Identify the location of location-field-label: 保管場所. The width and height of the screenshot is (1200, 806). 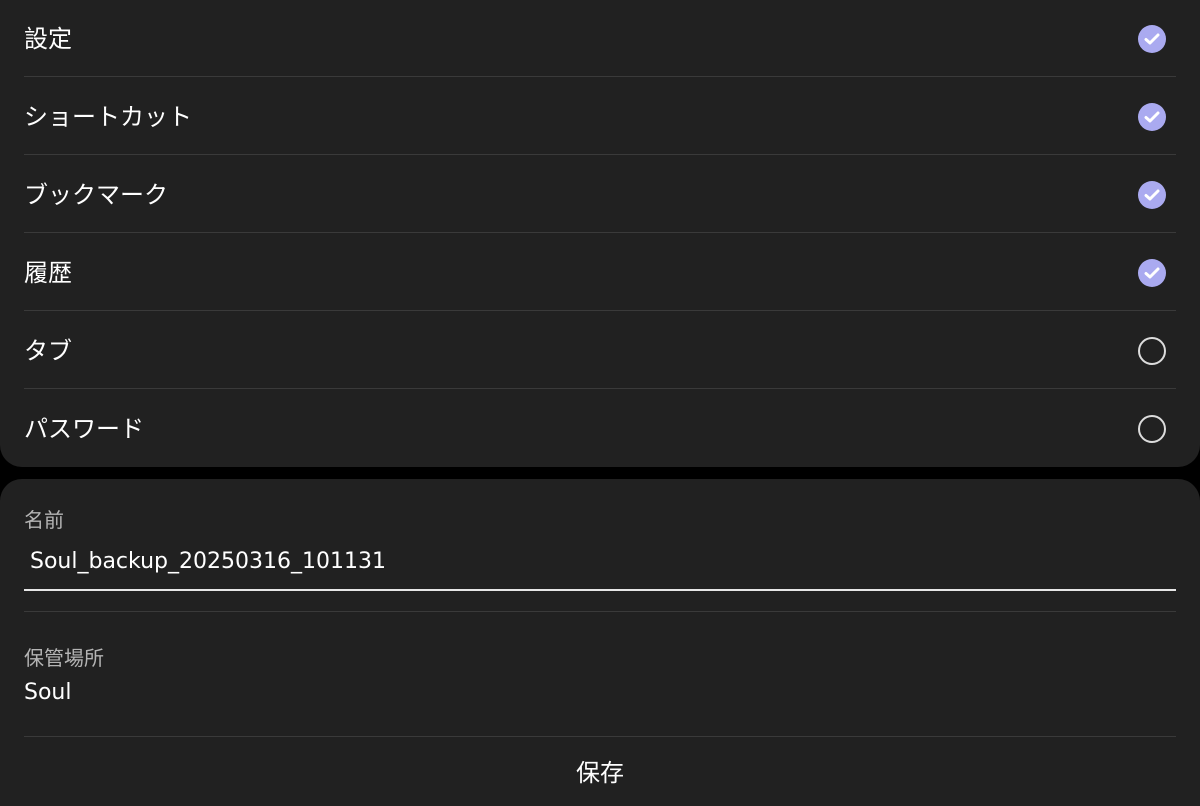
(64, 658).